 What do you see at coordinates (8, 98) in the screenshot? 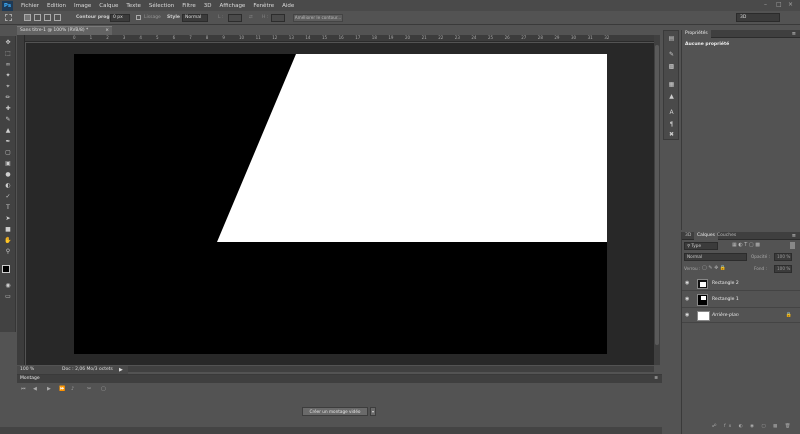
I see `eyedropper-icon: ✏` at bounding box center [8, 98].